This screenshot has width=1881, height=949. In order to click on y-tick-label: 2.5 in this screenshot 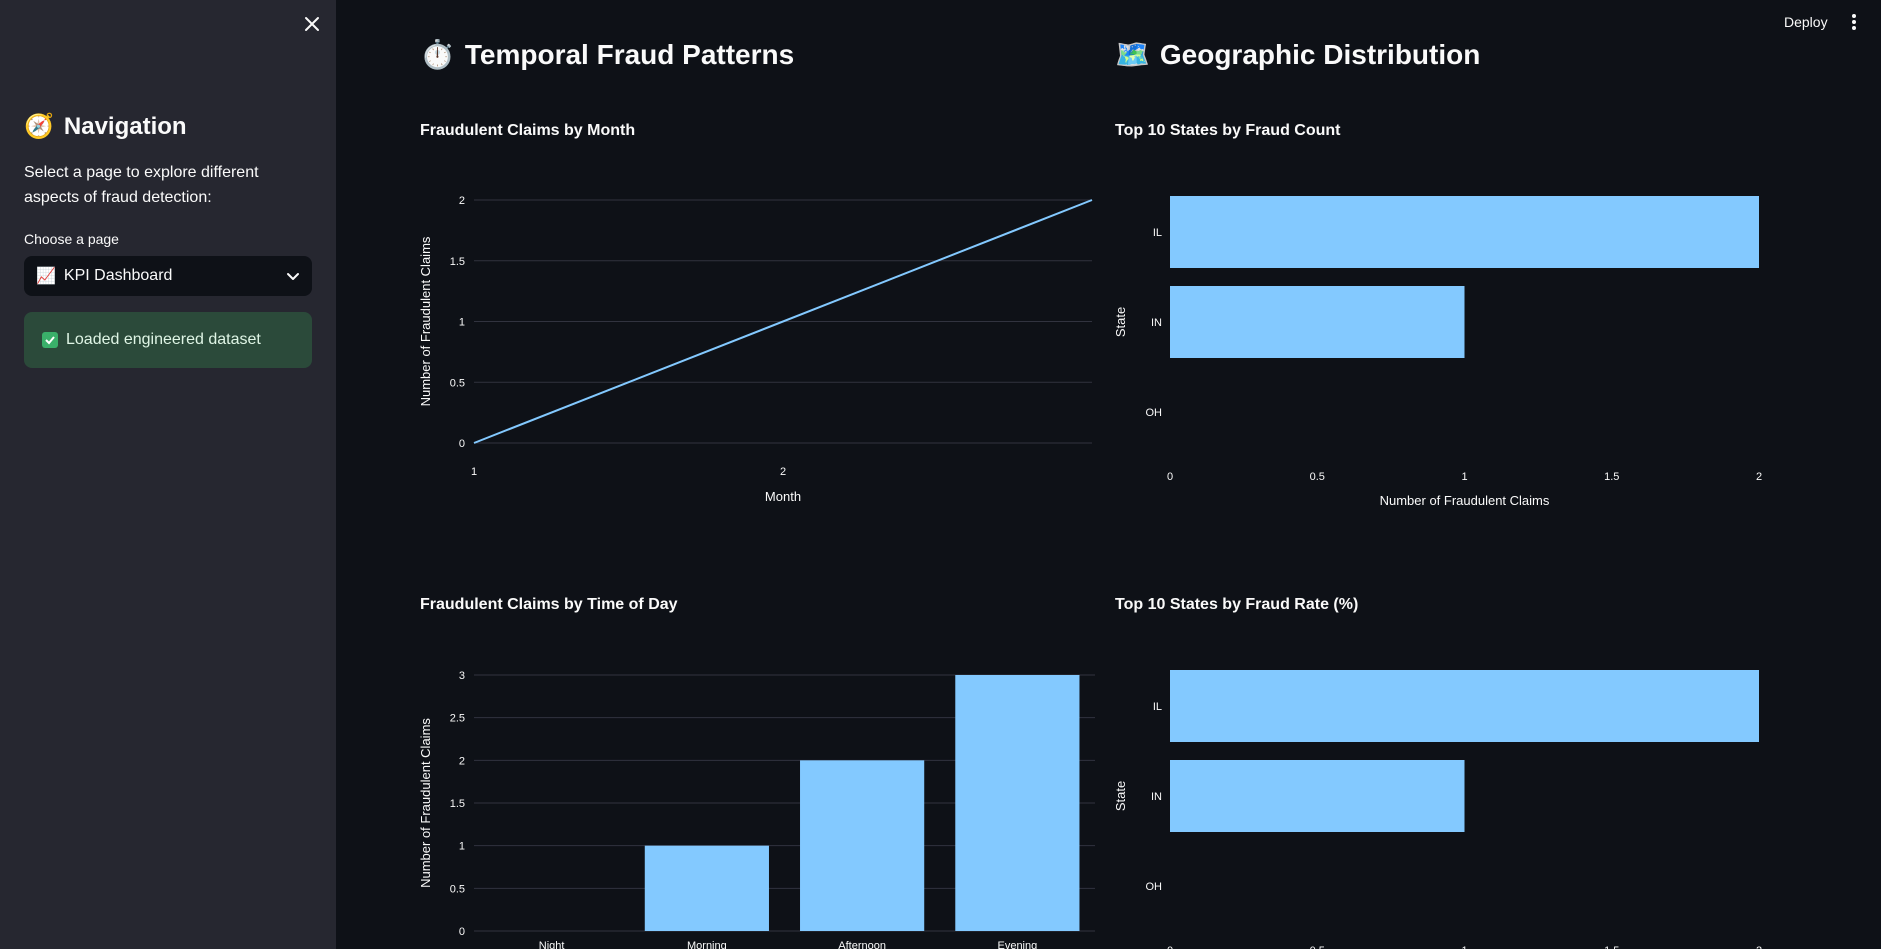, I will do `click(457, 719)`.